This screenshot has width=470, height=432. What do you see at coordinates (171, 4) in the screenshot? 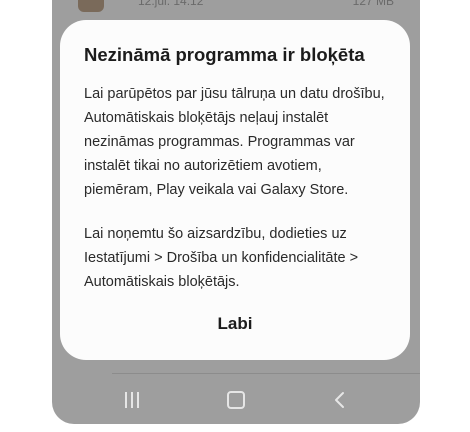
I see `background-date: 12.jūl. 14:12` at bounding box center [171, 4].